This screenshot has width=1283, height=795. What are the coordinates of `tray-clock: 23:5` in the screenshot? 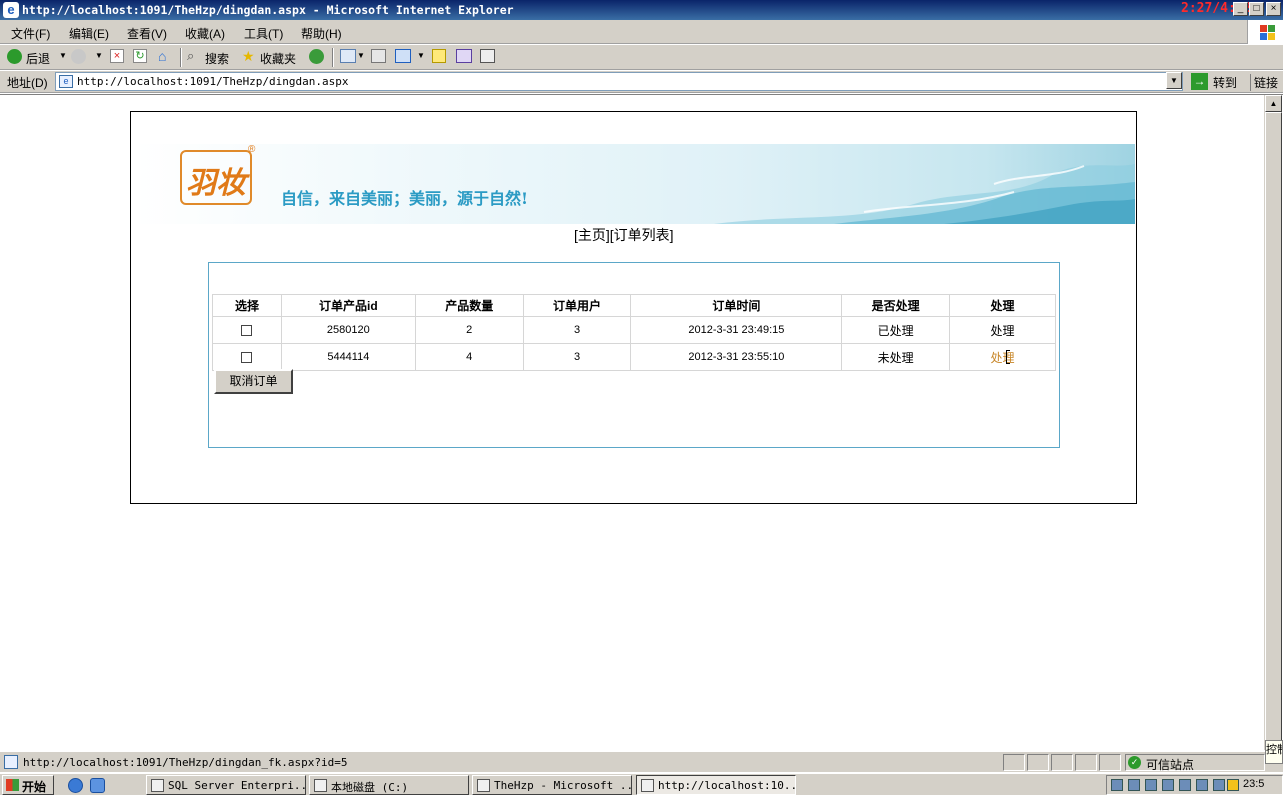 It's located at (1254, 784).